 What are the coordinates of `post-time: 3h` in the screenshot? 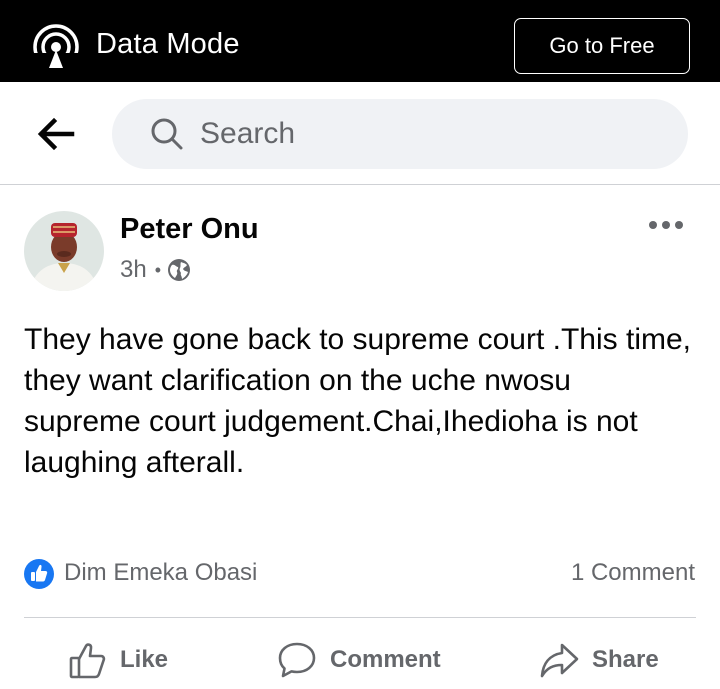 It's located at (133, 270).